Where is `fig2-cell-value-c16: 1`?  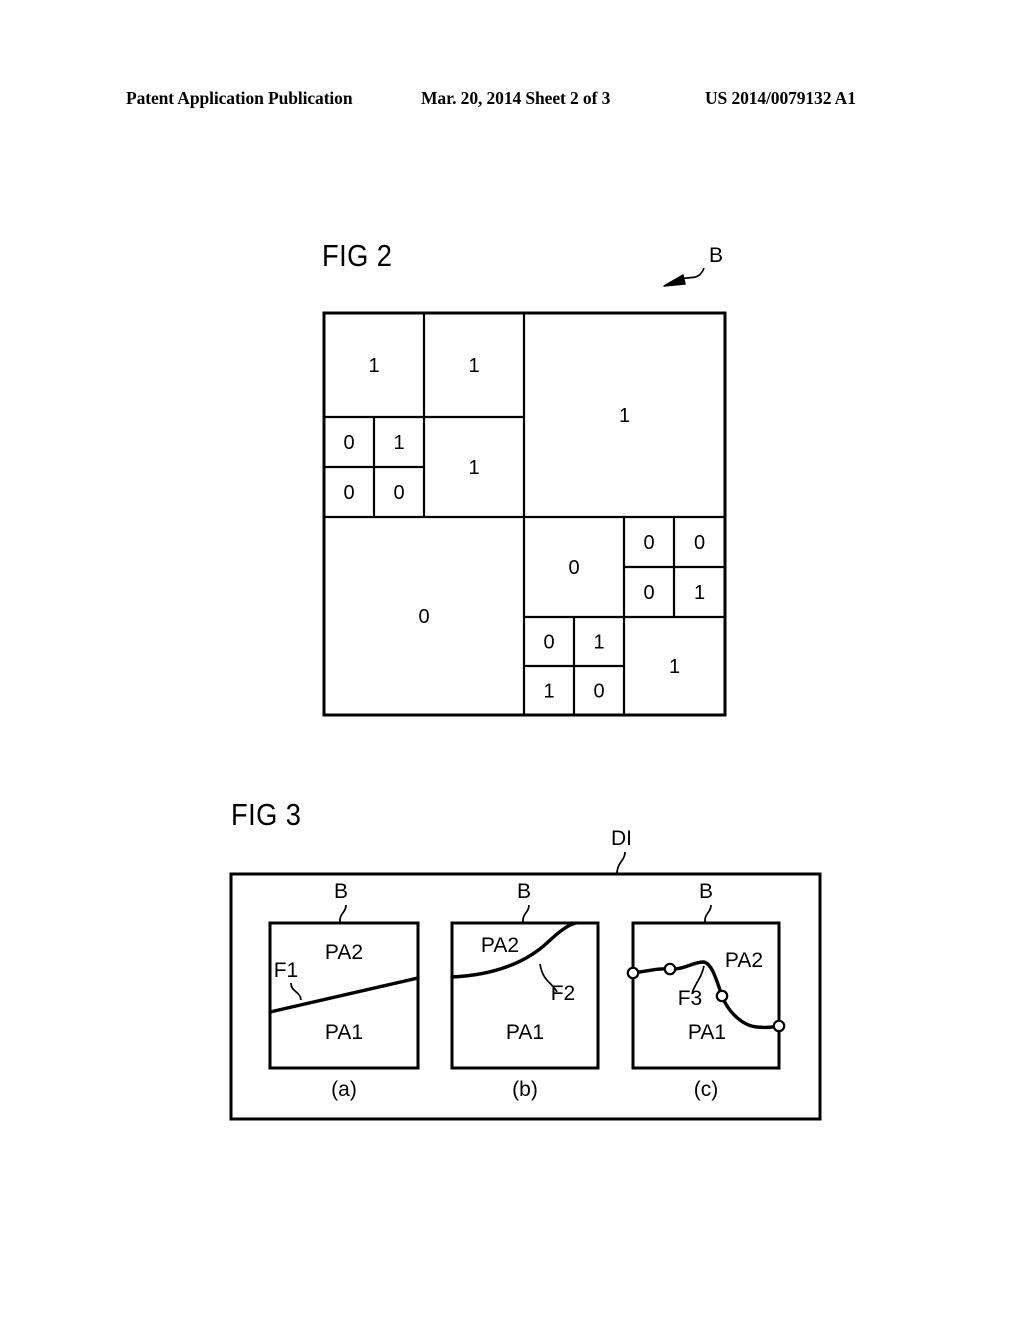 fig2-cell-value-c16: 1 is located at coordinates (598, 643).